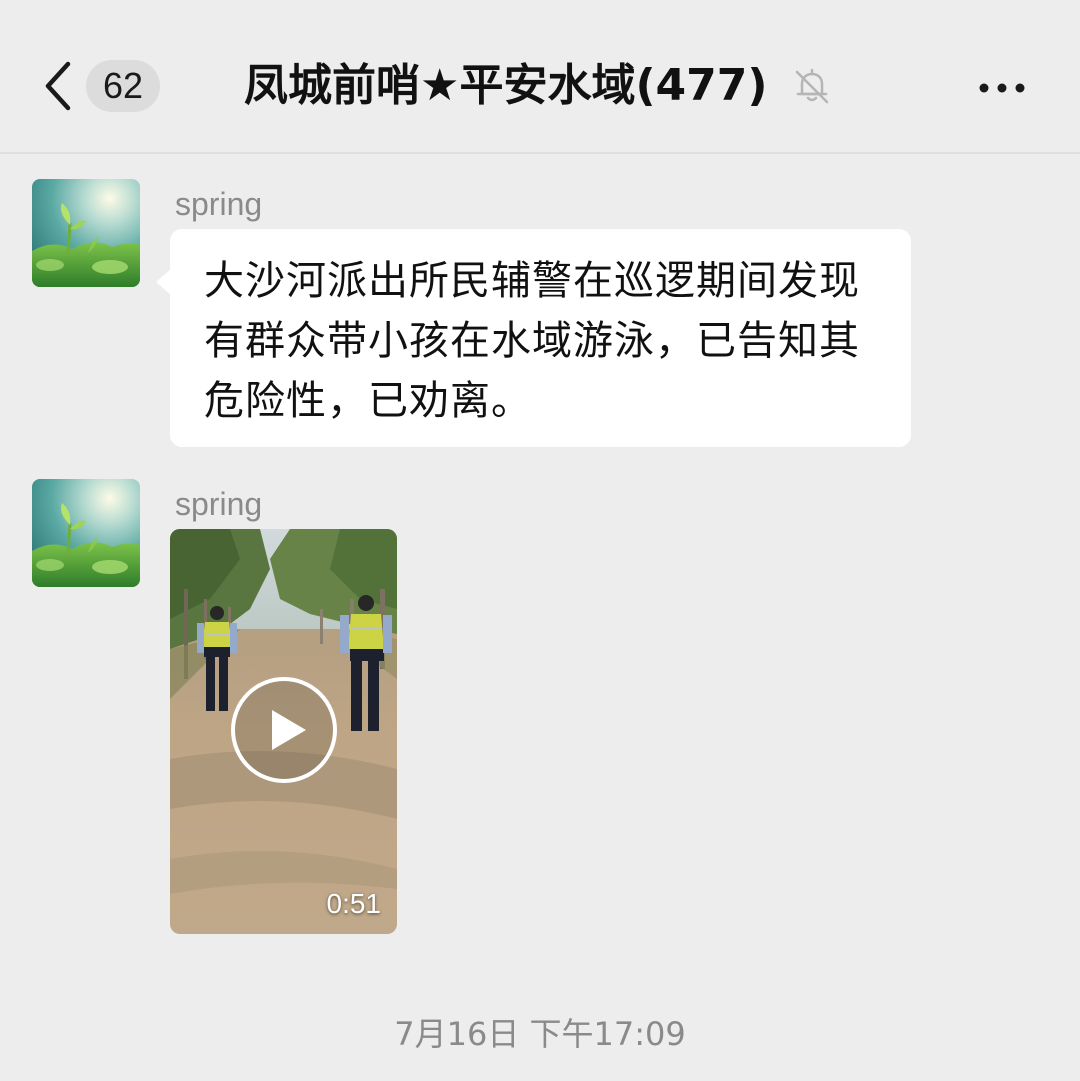 The image size is (1080, 1081). I want to click on chevron-left-icon, so click(58, 86).